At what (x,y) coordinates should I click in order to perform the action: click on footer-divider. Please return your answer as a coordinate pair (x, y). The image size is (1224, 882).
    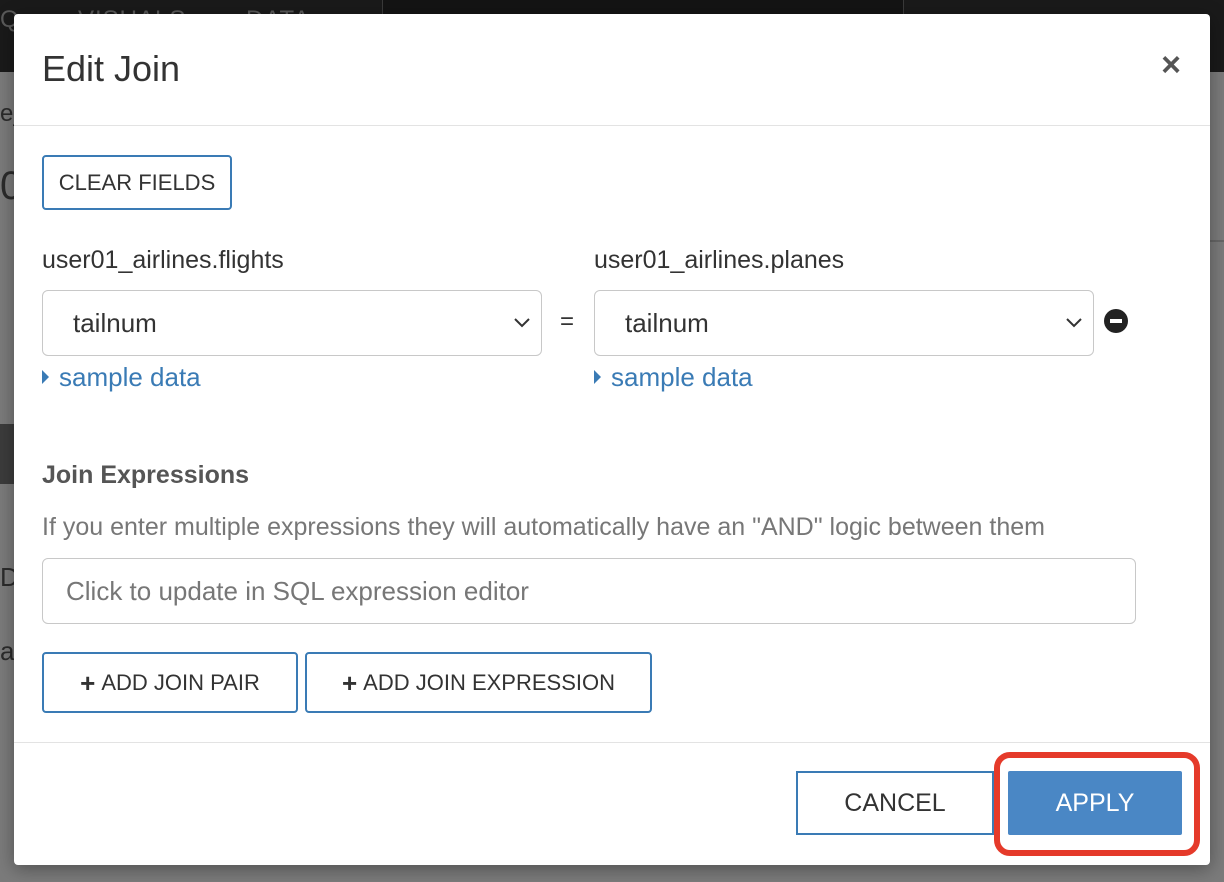
    Looking at the image, I should click on (612, 742).